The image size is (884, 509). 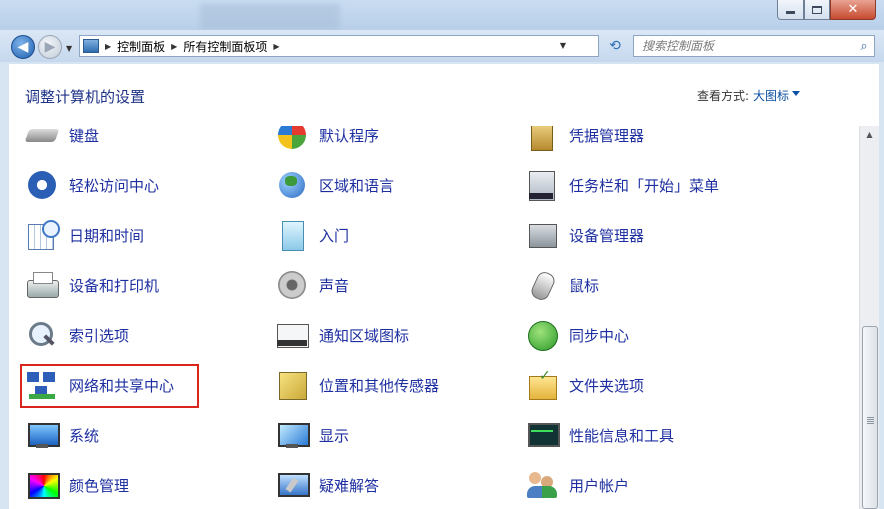 I want to click on item-label: 设备管理器, so click(x=607, y=235).